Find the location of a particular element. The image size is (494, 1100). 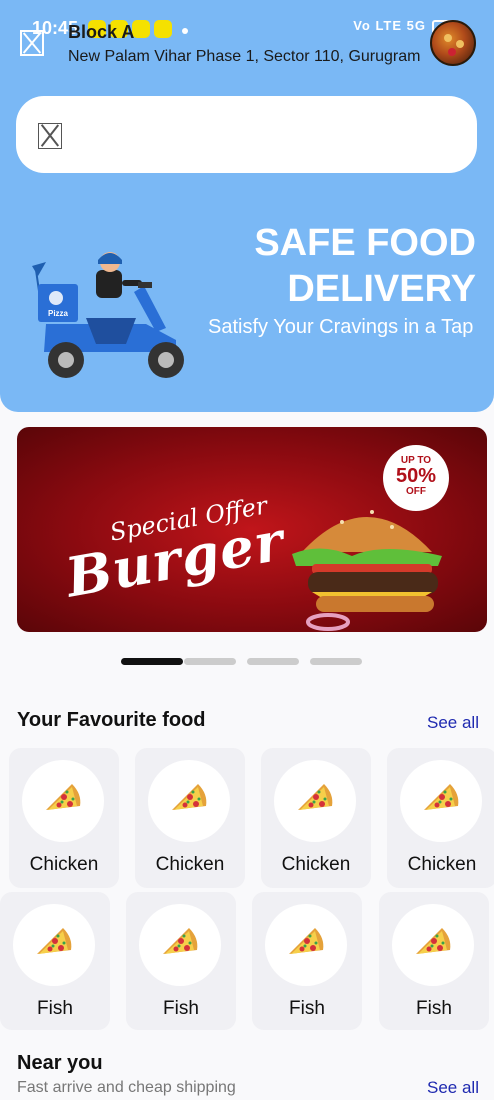

search-input is located at coordinates (266, 135).